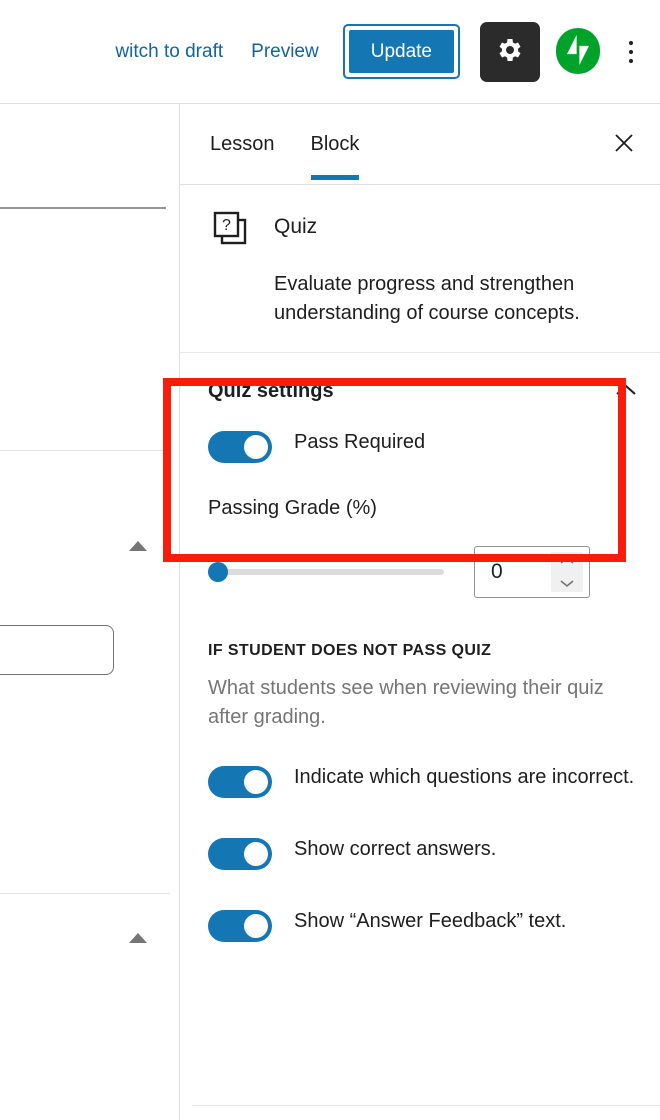 This screenshot has height=1120, width=660. I want to click on jetpack-button, so click(578, 51).